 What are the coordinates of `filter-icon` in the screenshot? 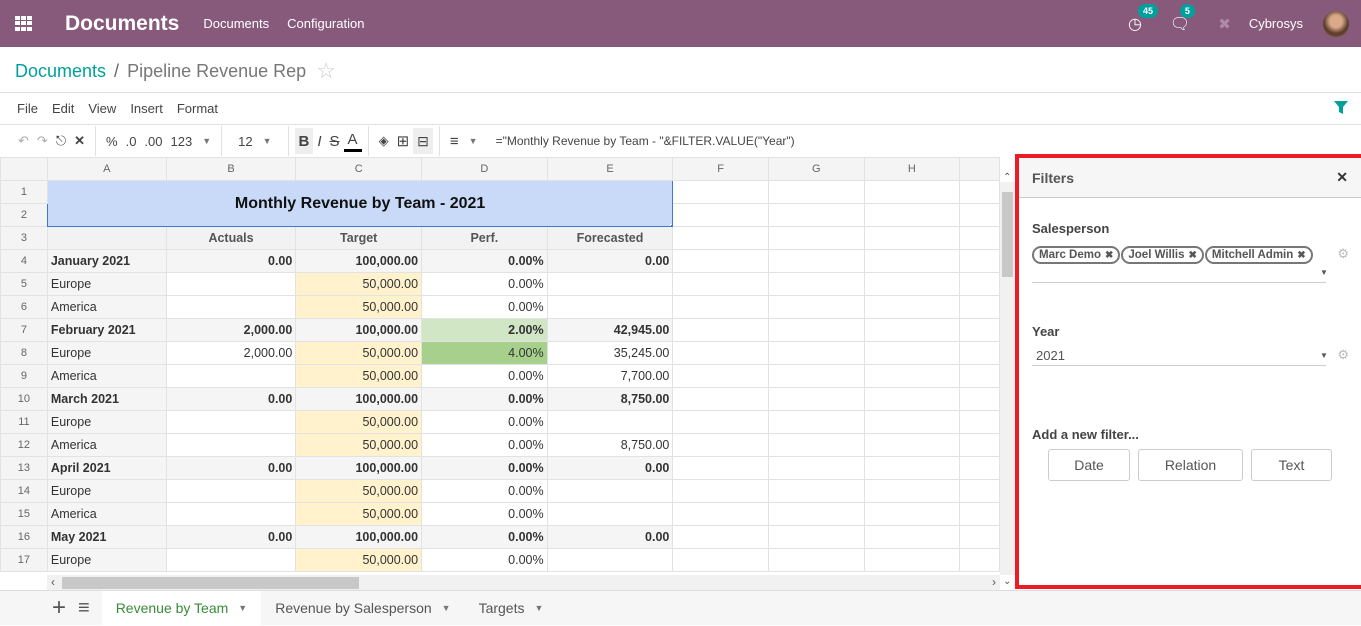 It's located at (1341, 108).